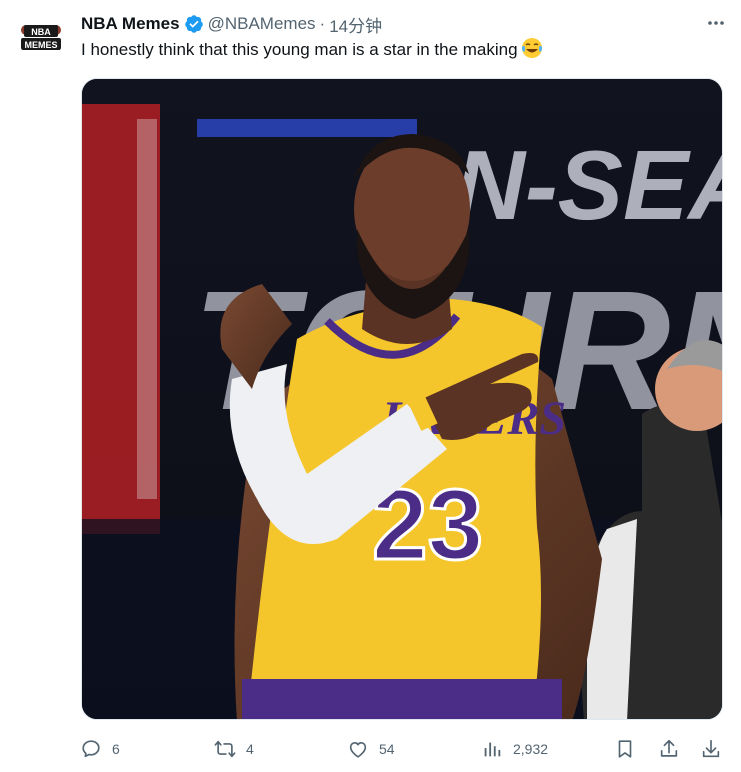 This screenshot has width=741, height=772. What do you see at coordinates (575, 185) in the screenshot?
I see `svg-text: IN-SEASO` at bounding box center [575, 185].